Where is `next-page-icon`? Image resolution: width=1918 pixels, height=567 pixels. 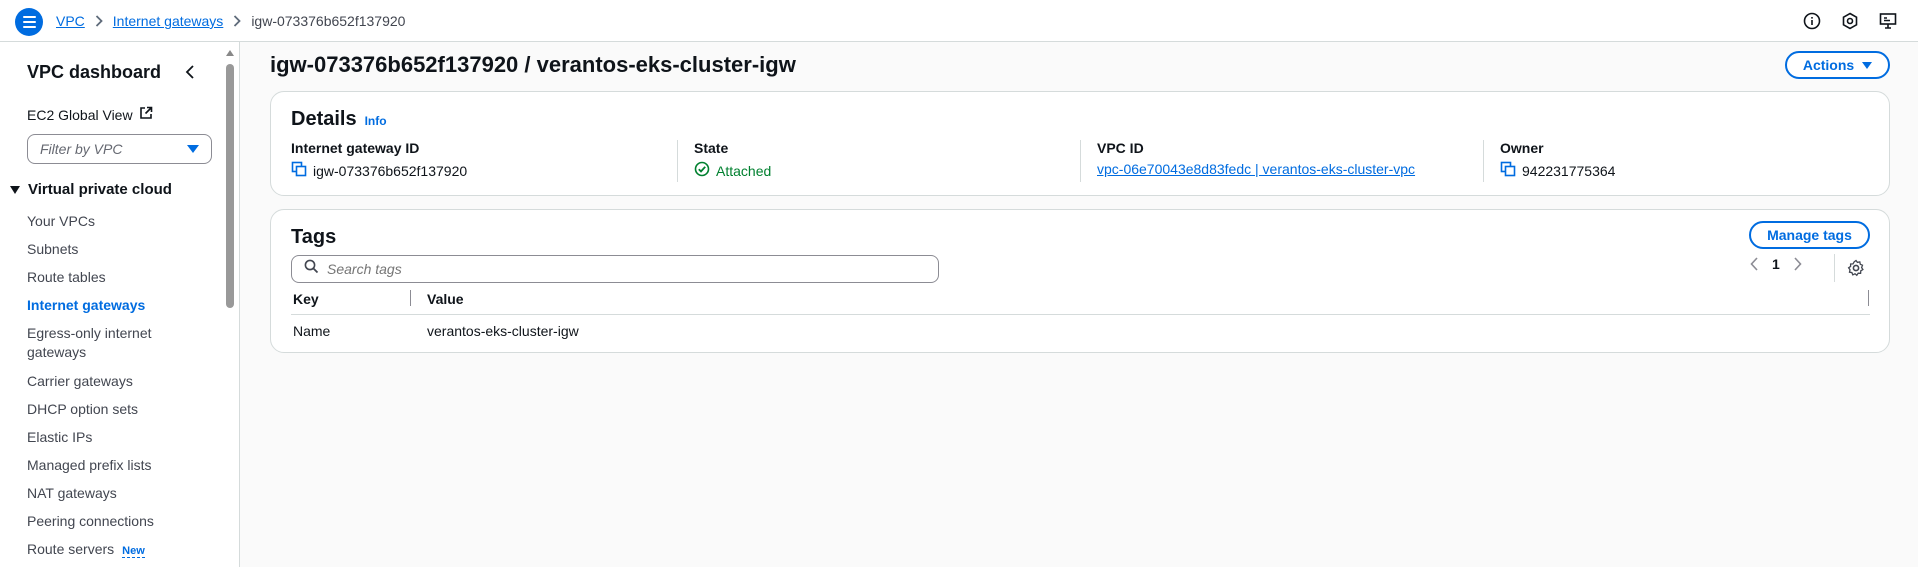 next-page-icon is located at coordinates (1798, 264).